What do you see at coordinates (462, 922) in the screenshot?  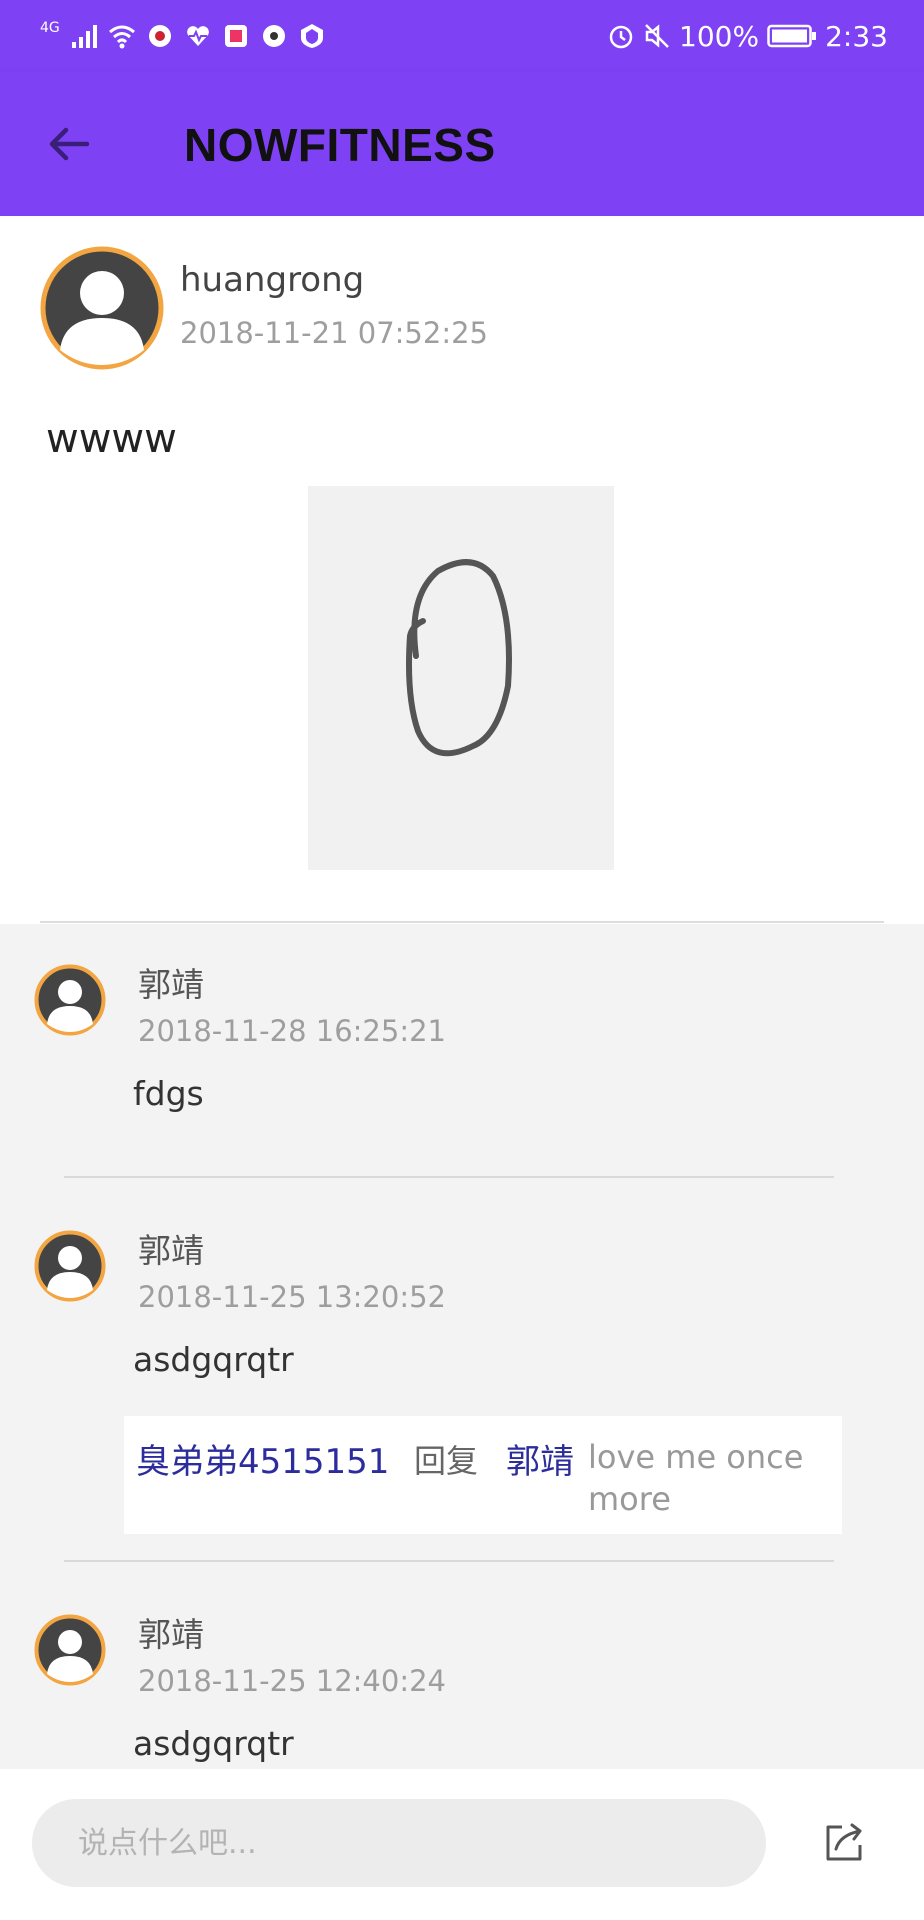 I see `post-divider` at bounding box center [462, 922].